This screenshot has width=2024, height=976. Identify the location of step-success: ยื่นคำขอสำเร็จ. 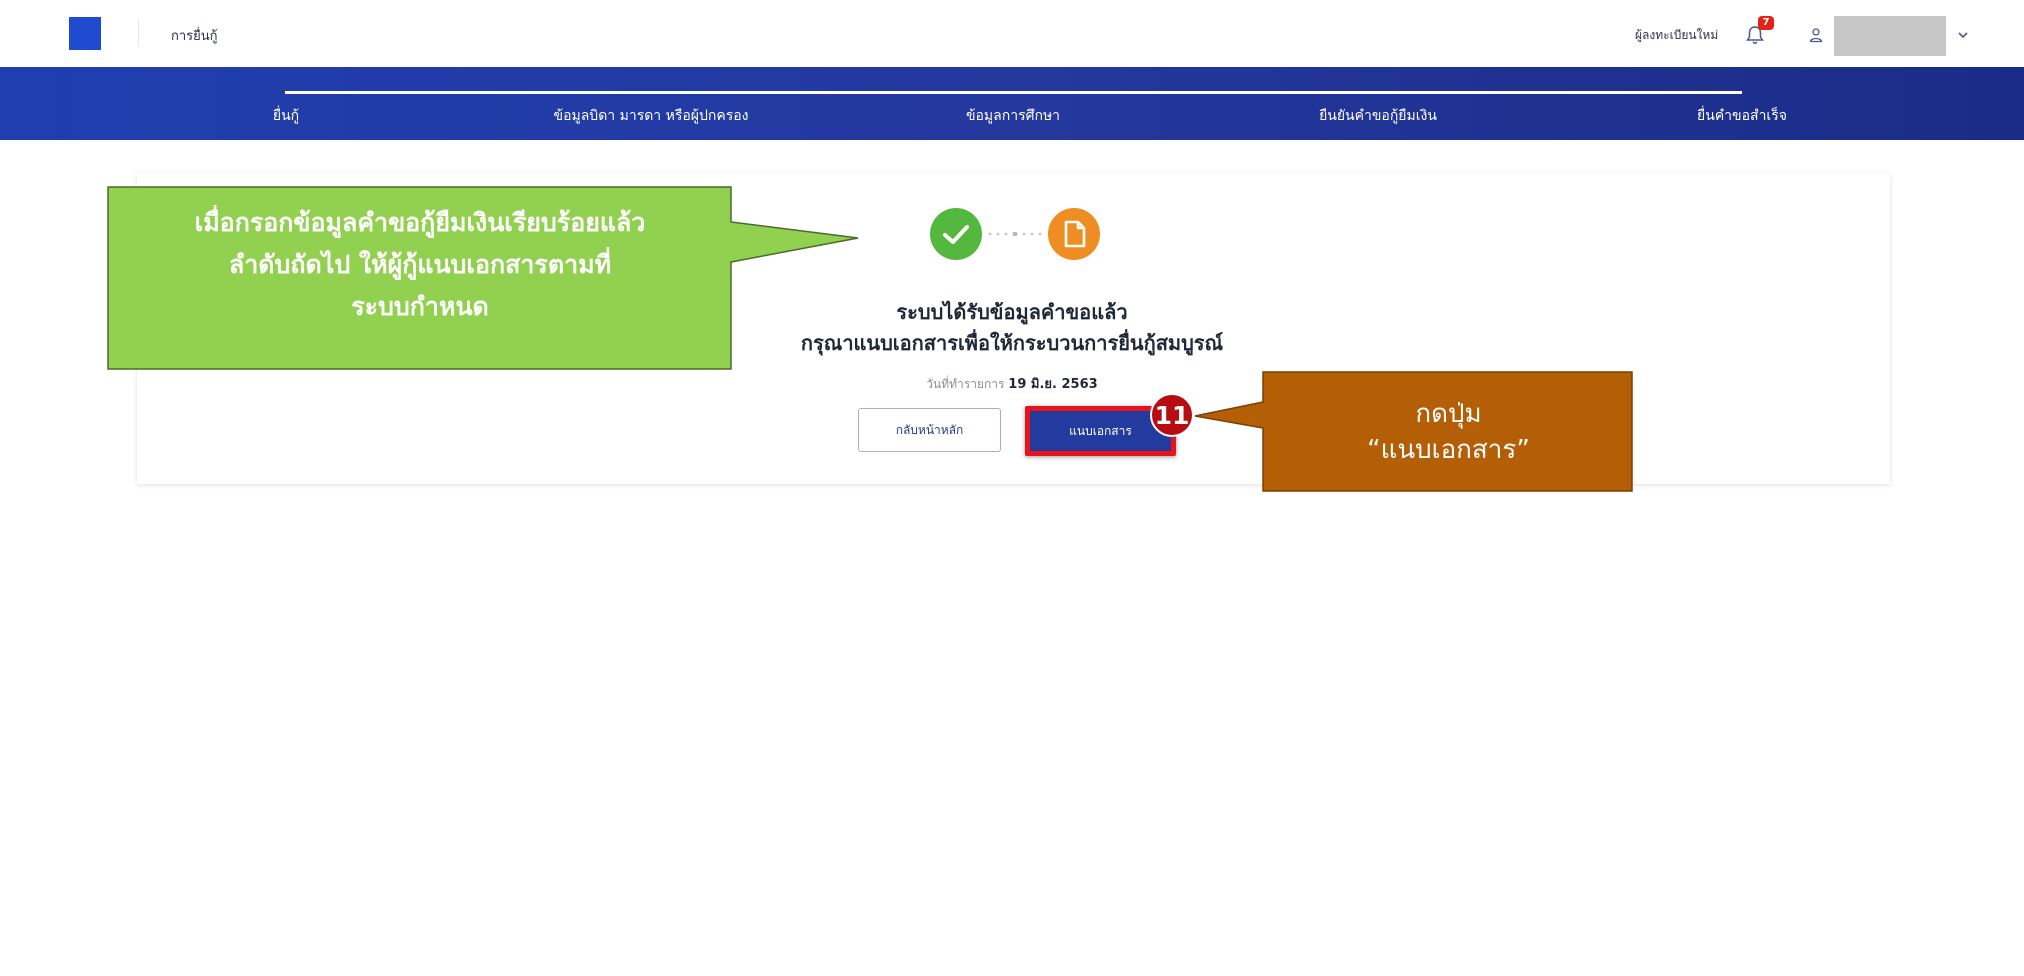
(1742, 116).